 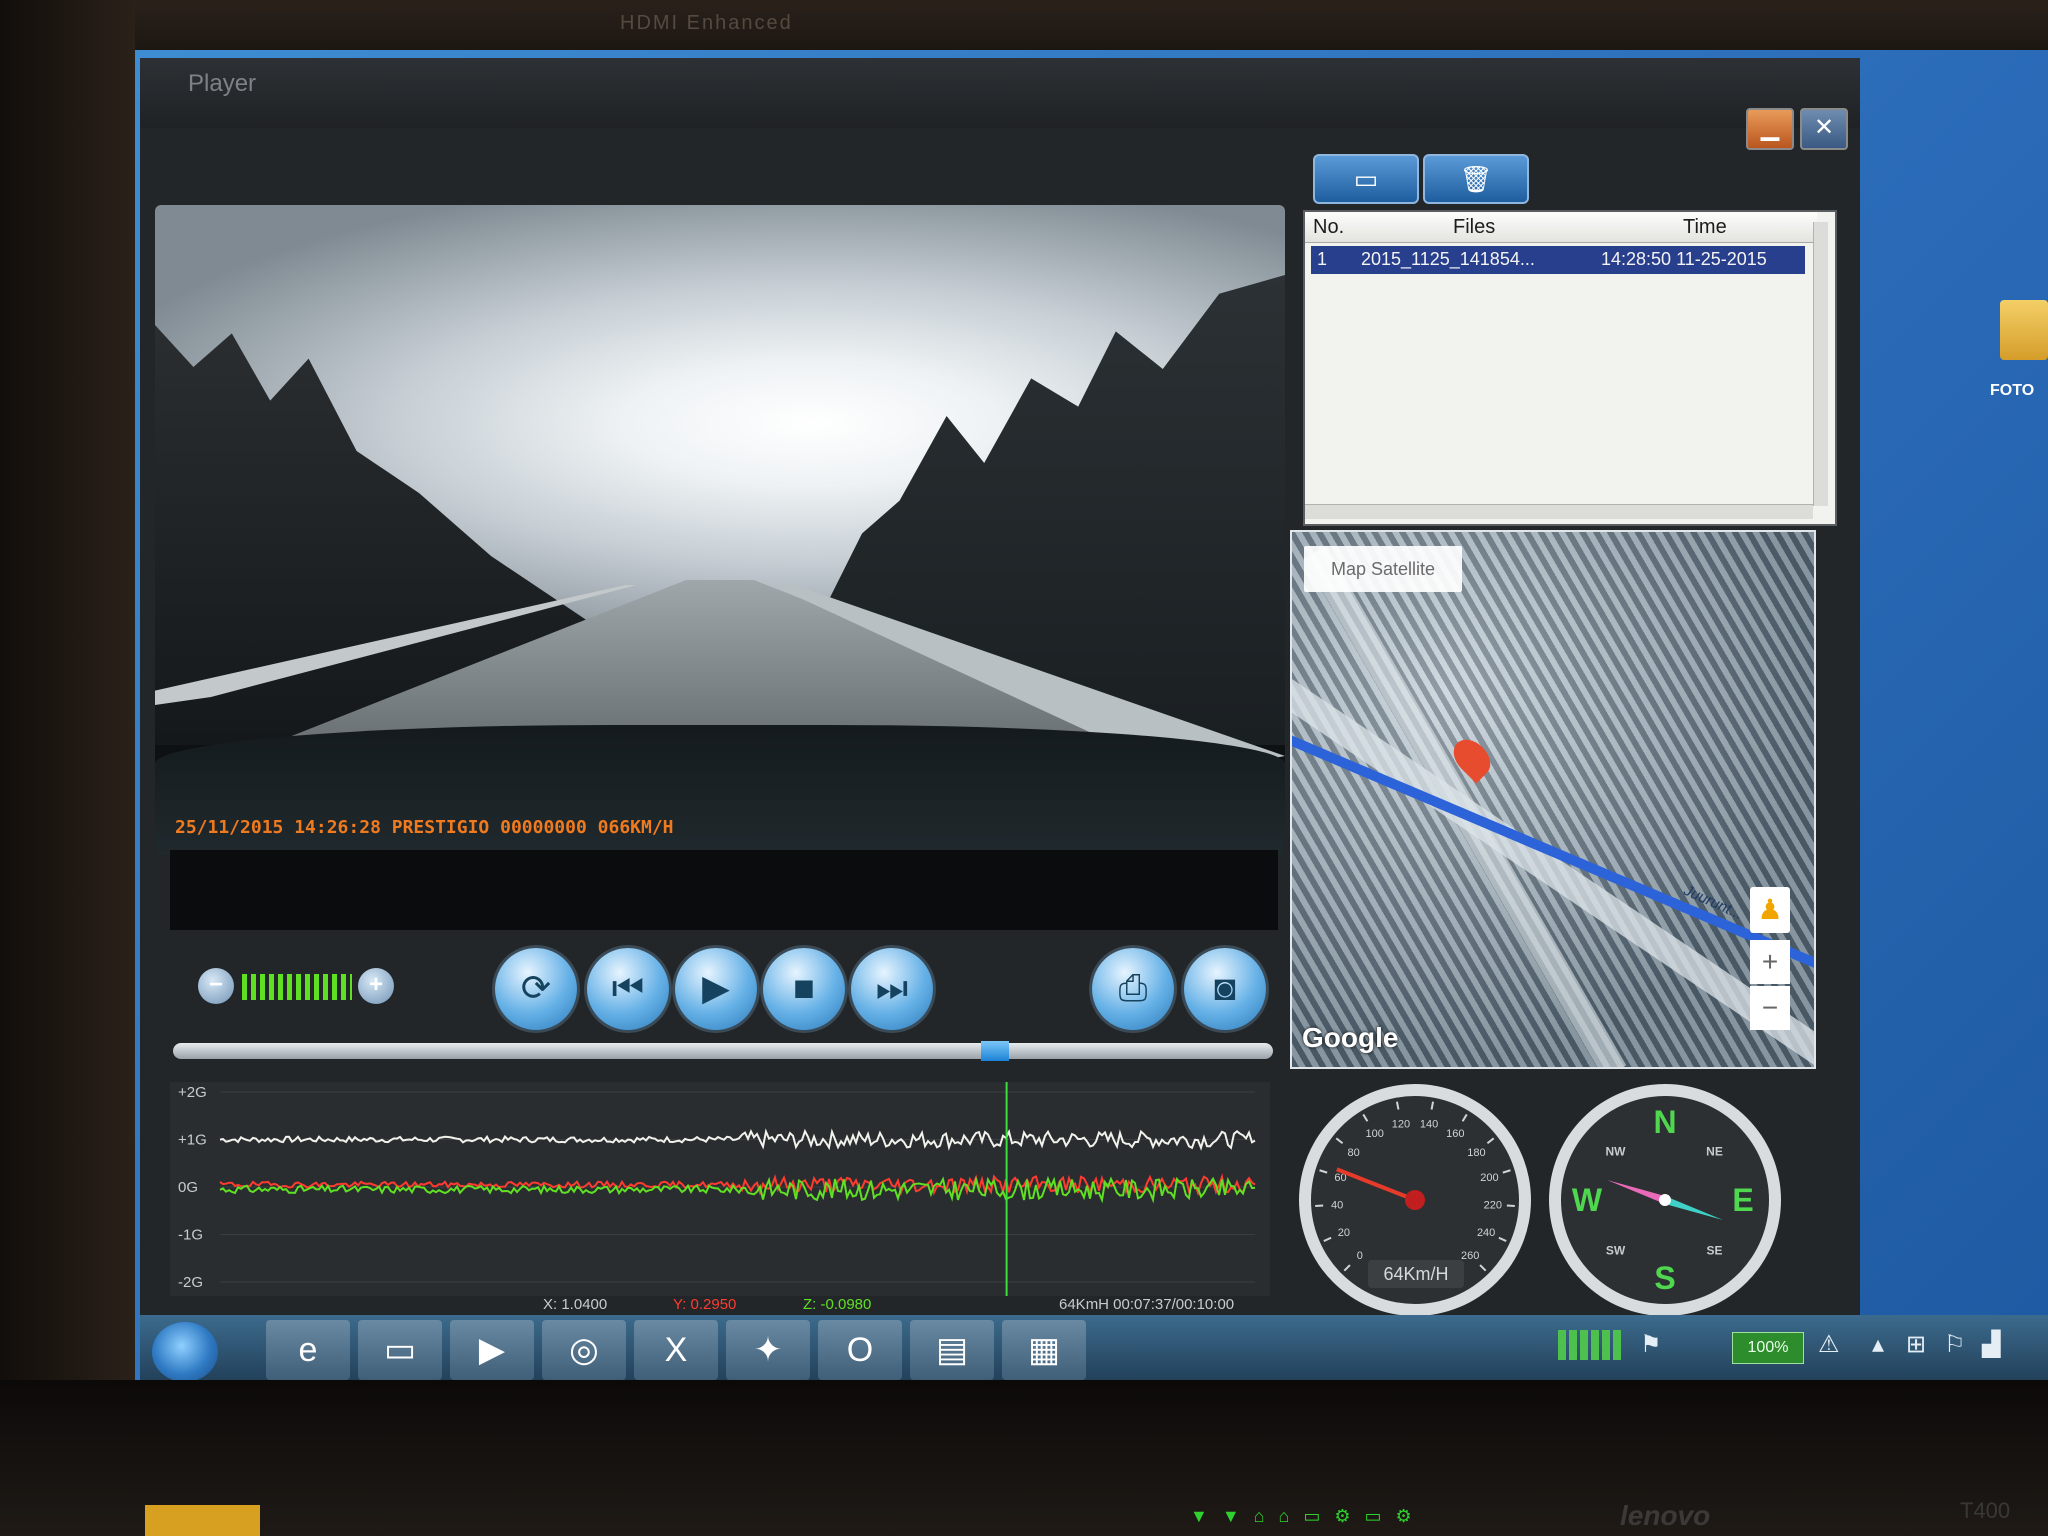 I want to click on taskbar-app-button: ▤, so click(x=952, y=1350).